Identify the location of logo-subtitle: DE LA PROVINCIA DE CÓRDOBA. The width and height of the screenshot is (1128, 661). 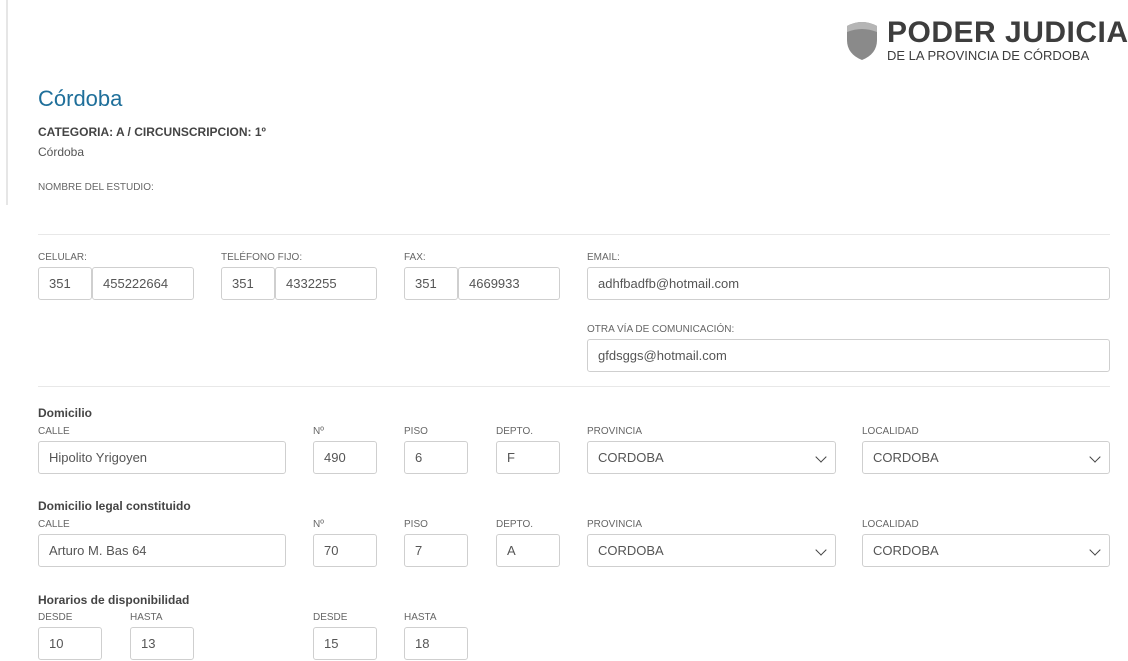
(988, 55).